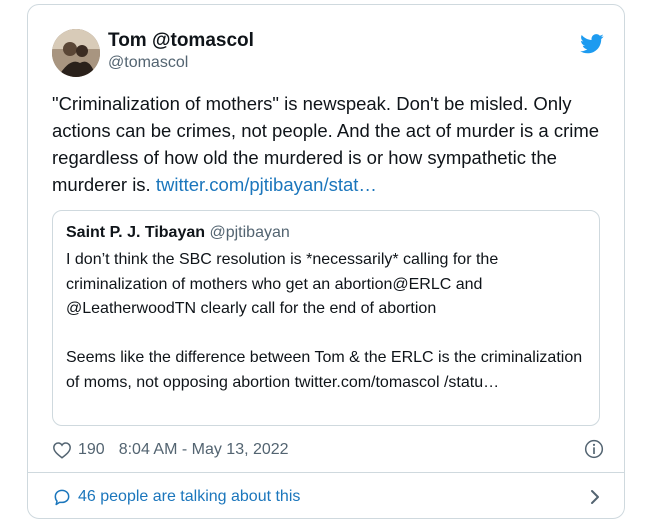  What do you see at coordinates (594, 449) in the screenshot?
I see `info-icon` at bounding box center [594, 449].